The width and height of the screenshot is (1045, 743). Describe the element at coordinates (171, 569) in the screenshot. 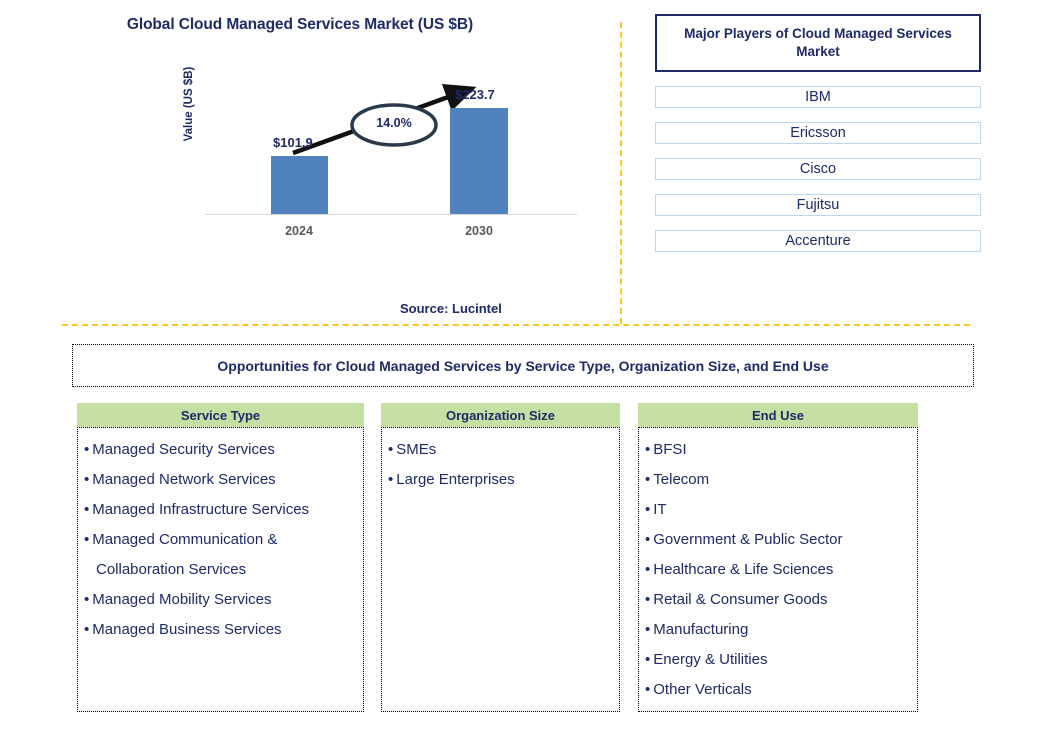

I see `list-item-continuation: Collaboration Services` at that location.